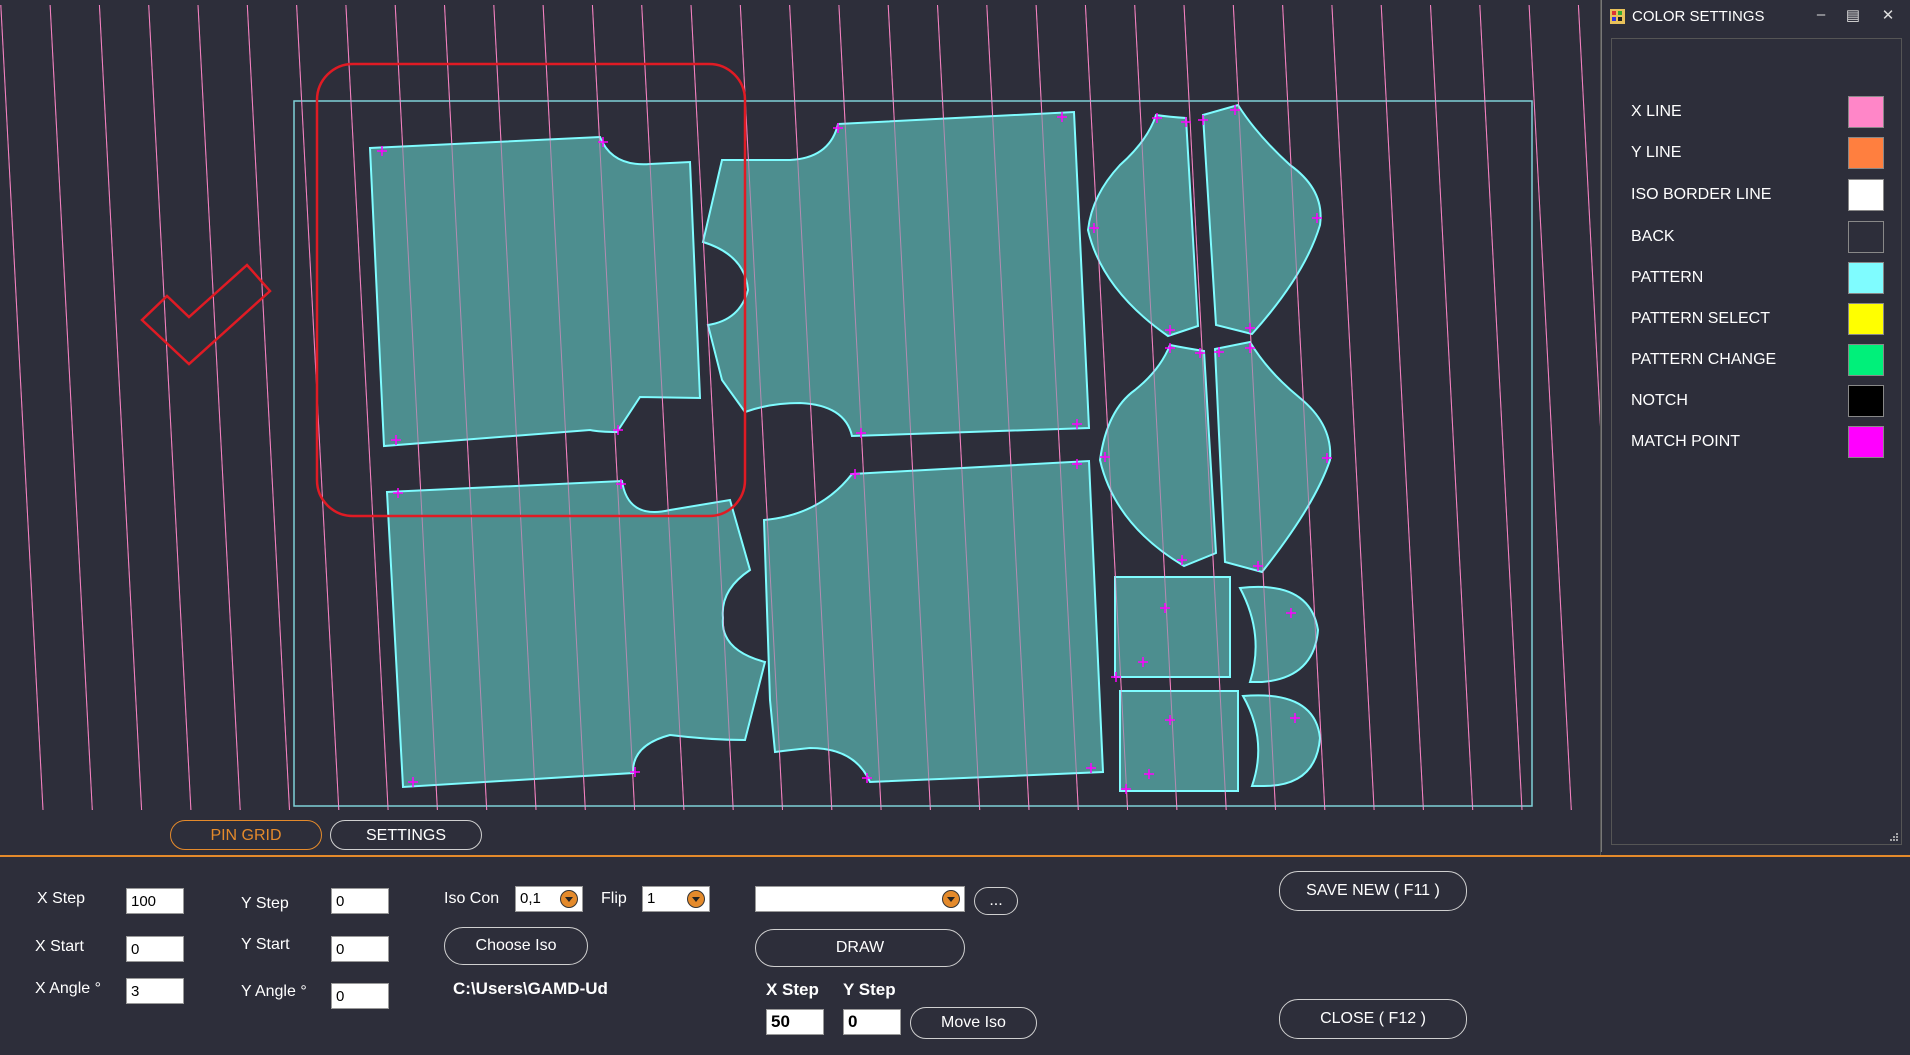 The image size is (1910, 1055). I want to click on y-start-input, so click(360, 949).